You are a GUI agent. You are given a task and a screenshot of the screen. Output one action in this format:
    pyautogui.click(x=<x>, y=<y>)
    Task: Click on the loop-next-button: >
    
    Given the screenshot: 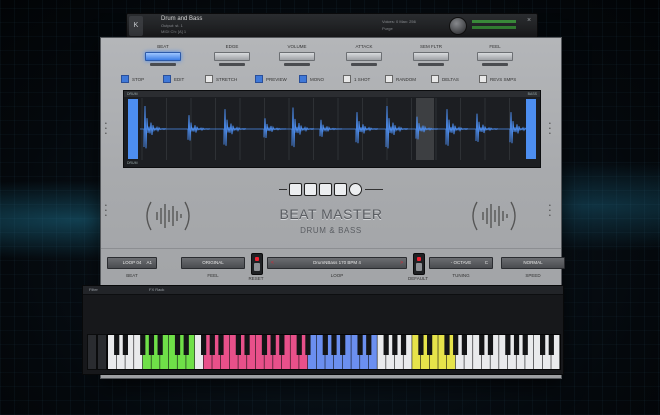 What is the action you would take?
    pyautogui.click(x=401, y=263)
    